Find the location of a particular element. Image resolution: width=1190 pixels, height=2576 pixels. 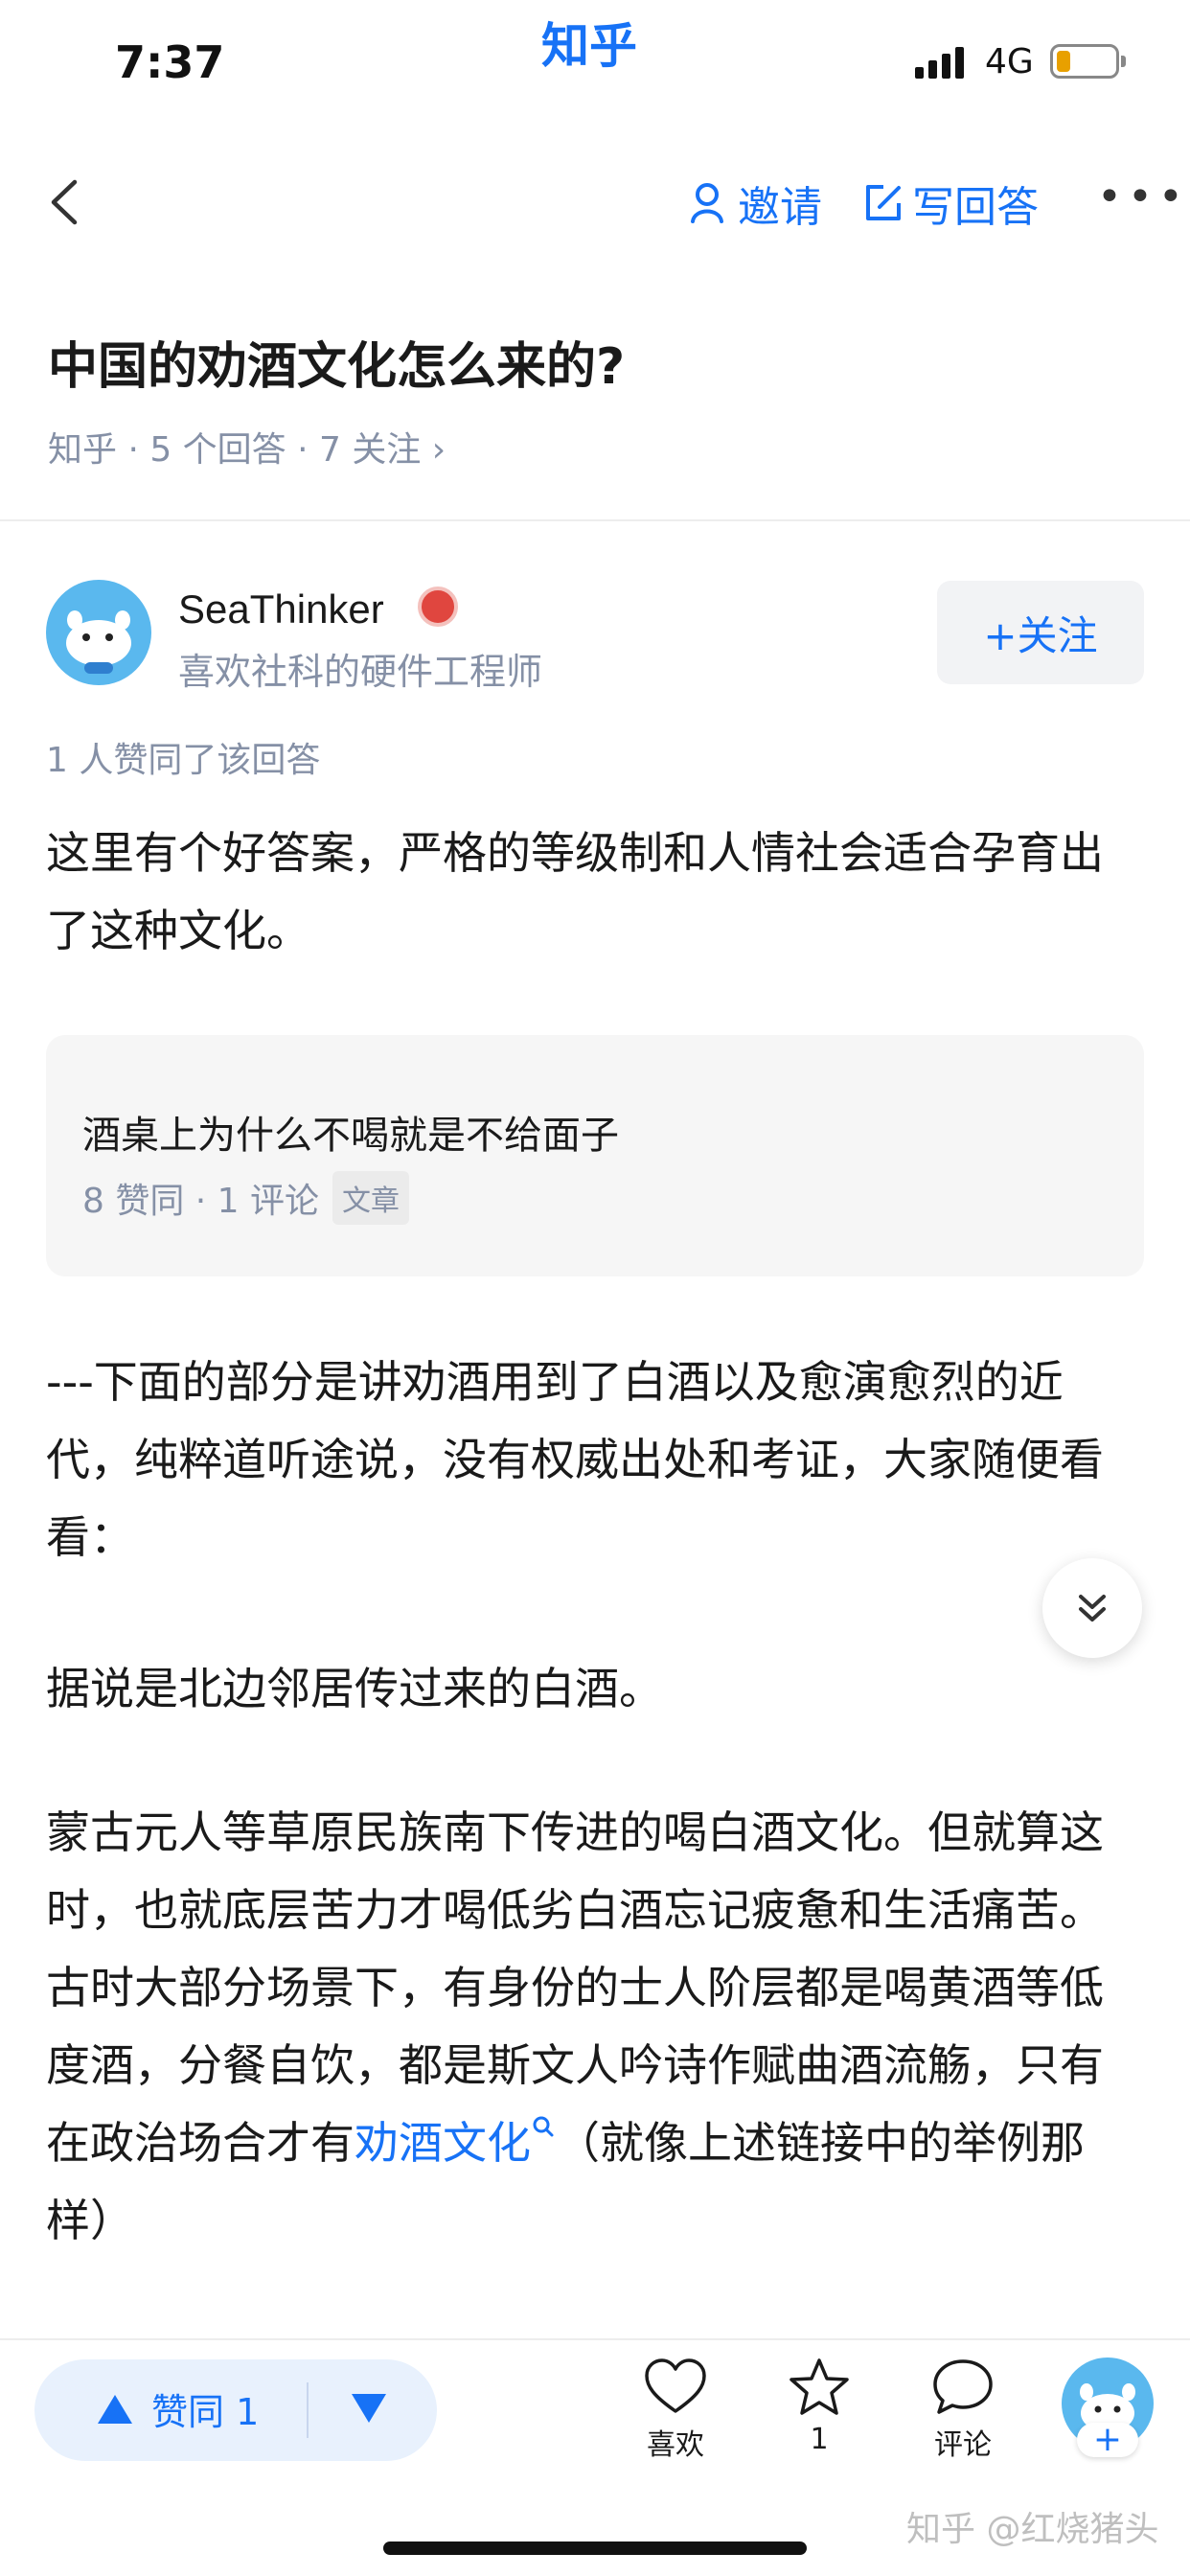

divider is located at coordinates (595, 520).